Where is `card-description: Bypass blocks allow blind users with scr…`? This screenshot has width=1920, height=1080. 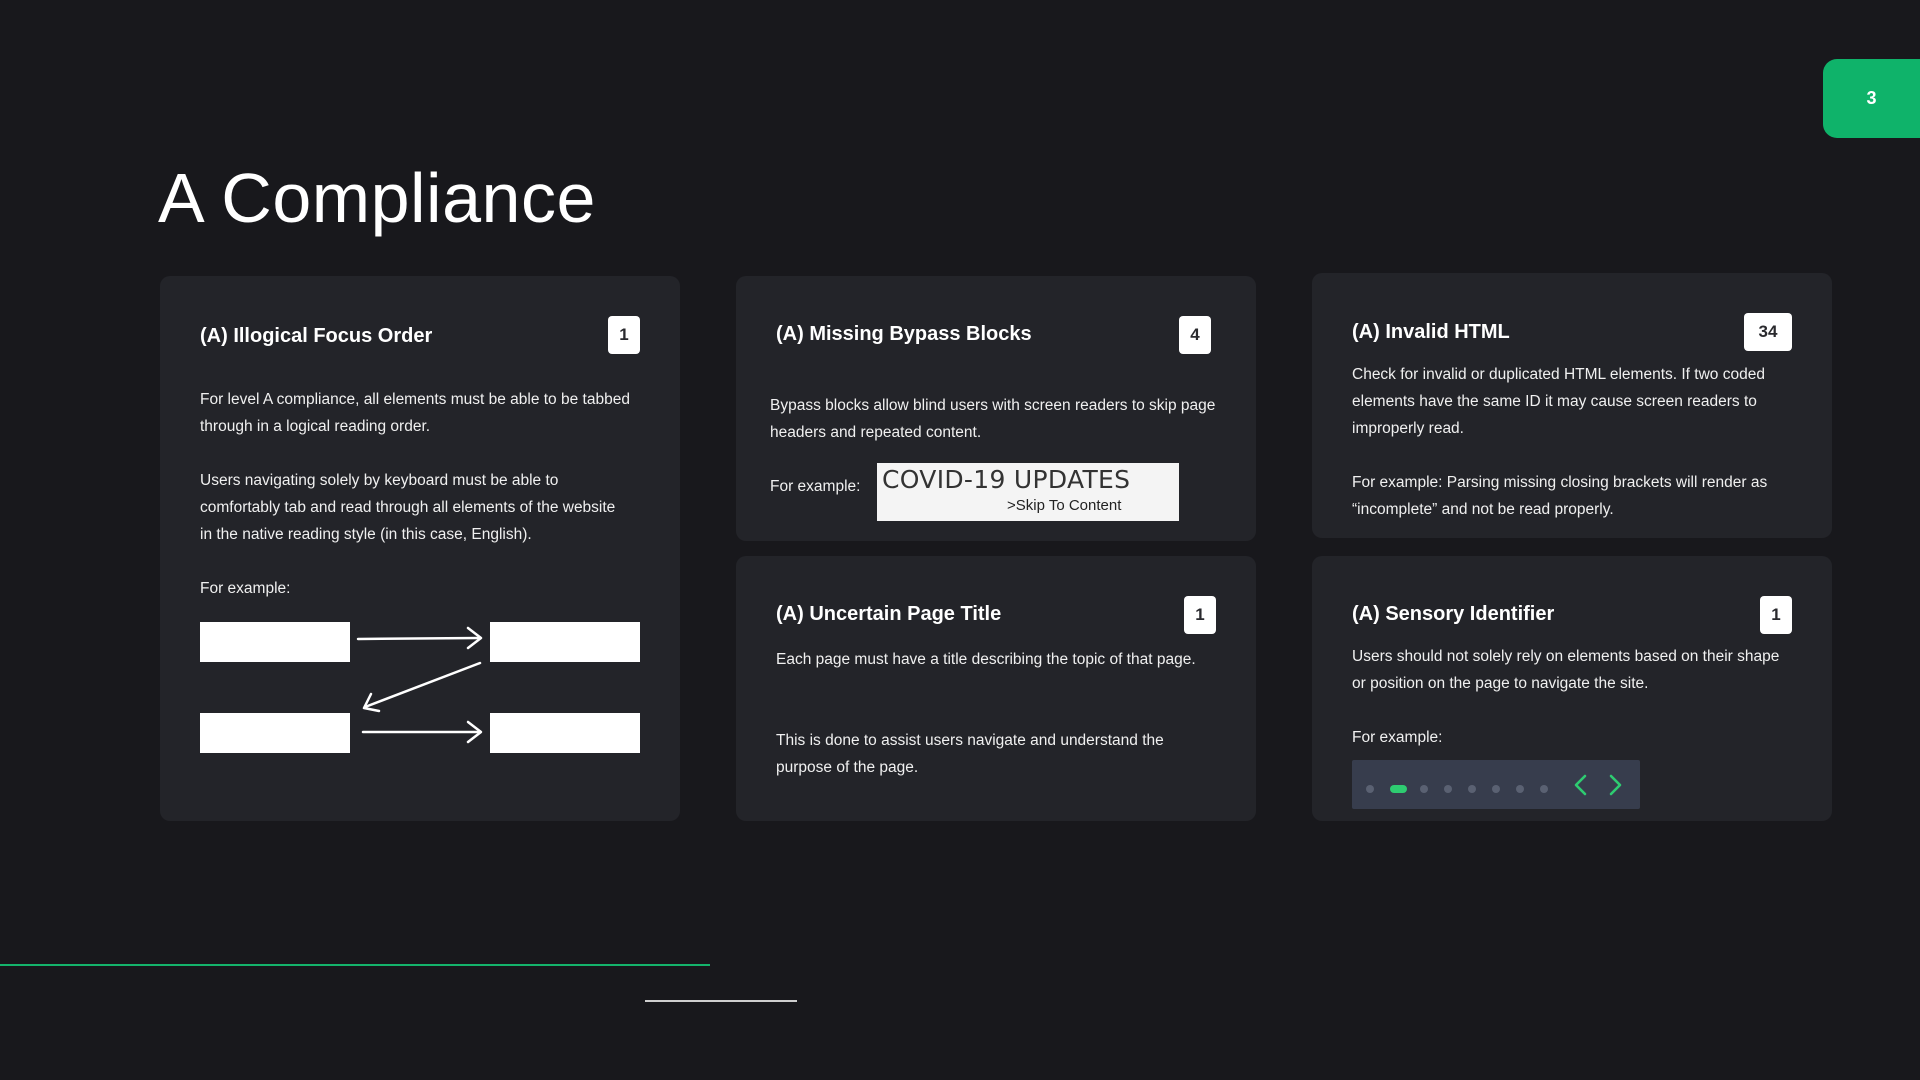
card-description: Bypass blocks allow blind users with scr… is located at coordinates (993, 419).